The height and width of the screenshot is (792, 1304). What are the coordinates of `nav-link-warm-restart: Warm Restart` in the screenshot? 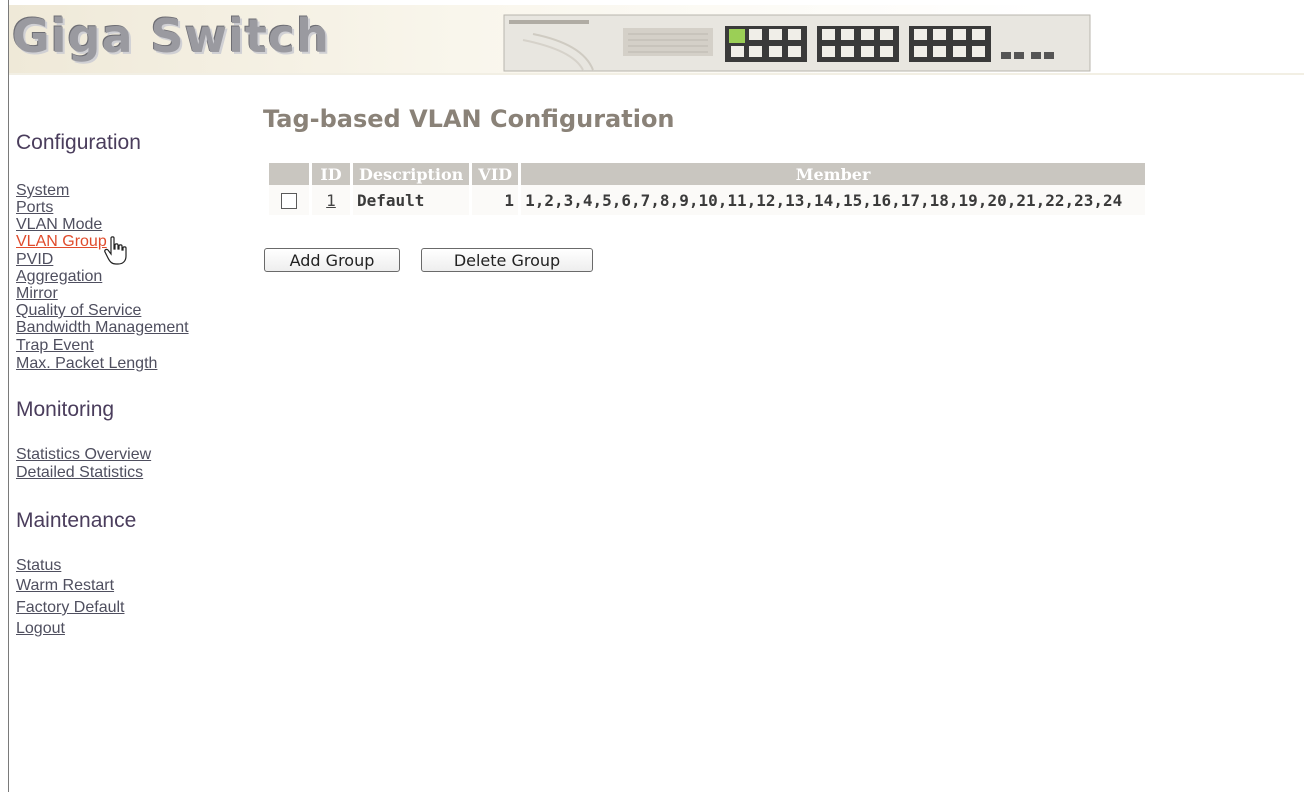 It's located at (65, 586).